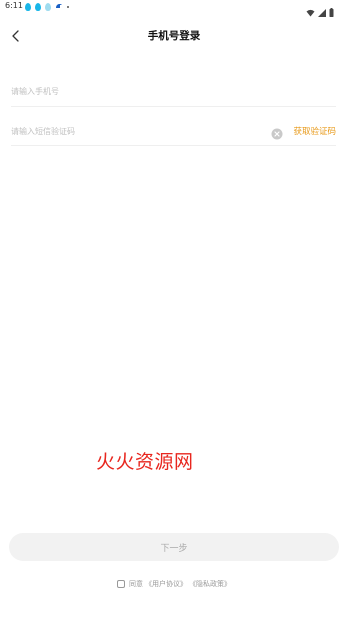  What do you see at coordinates (174, 8) in the screenshot?
I see `status-bar: 6:11` at bounding box center [174, 8].